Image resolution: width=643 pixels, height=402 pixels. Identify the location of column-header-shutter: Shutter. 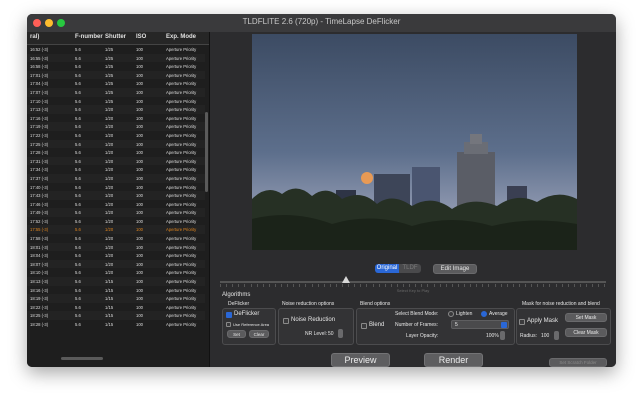
(115, 37).